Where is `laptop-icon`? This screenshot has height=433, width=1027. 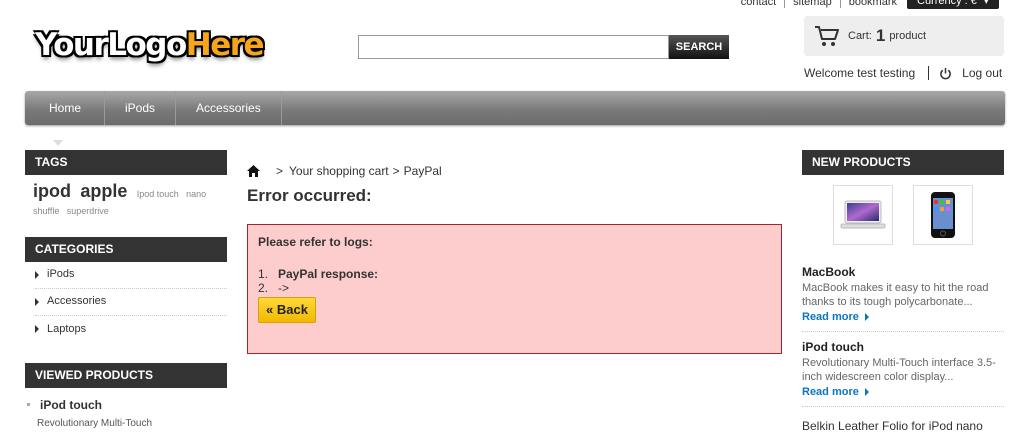 laptop-icon is located at coordinates (863, 214).